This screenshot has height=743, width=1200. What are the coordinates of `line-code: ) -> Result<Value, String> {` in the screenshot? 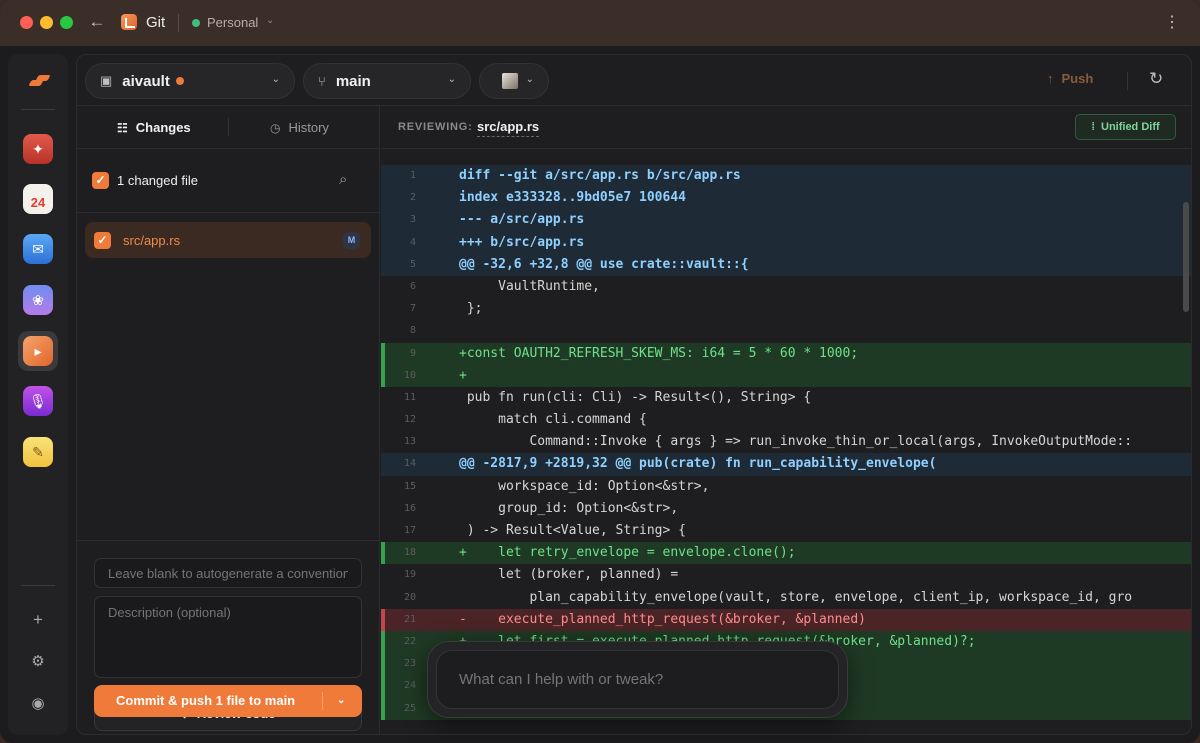 It's located at (572, 530).